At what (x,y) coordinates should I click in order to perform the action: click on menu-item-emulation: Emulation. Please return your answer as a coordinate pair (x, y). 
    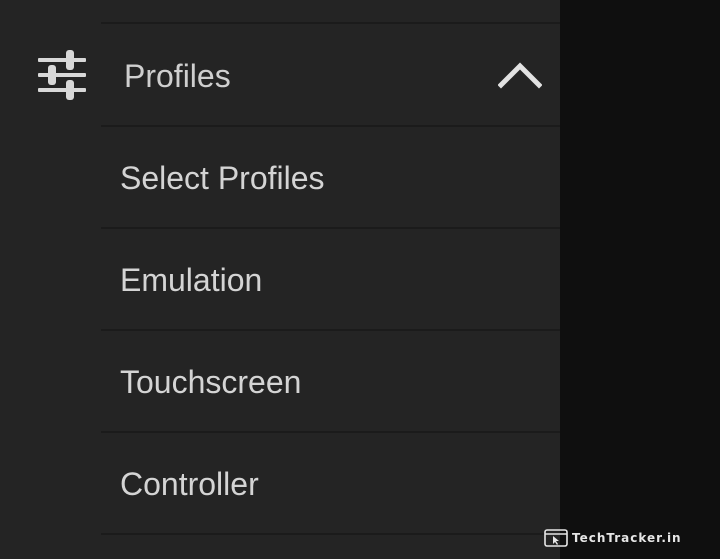
    Looking at the image, I should click on (330, 279).